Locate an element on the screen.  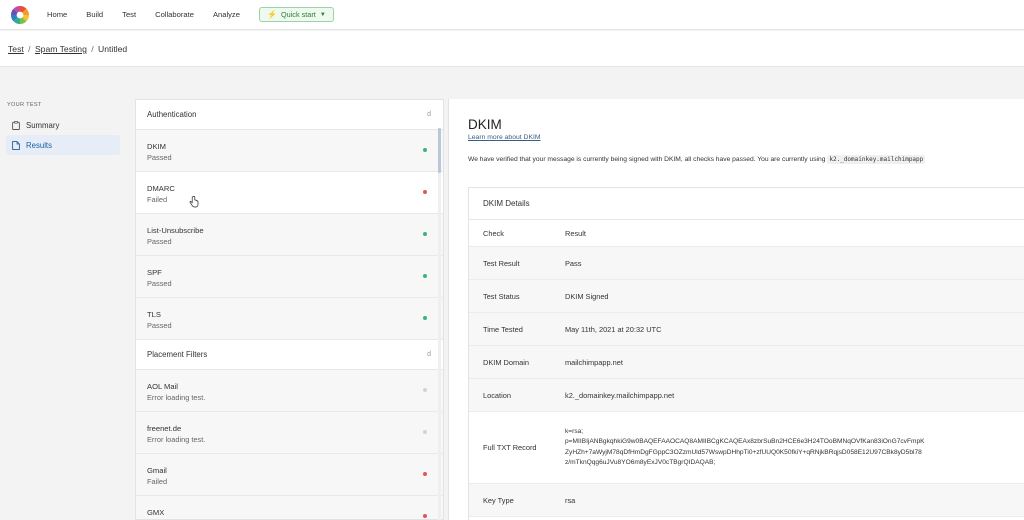
document-icon is located at coordinates (16, 145).